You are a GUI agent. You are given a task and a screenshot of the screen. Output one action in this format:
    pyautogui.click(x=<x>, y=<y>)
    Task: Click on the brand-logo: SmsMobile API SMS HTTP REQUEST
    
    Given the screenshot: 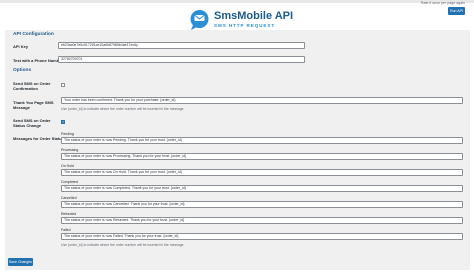 What is the action you would take?
    pyautogui.click(x=240, y=20)
    